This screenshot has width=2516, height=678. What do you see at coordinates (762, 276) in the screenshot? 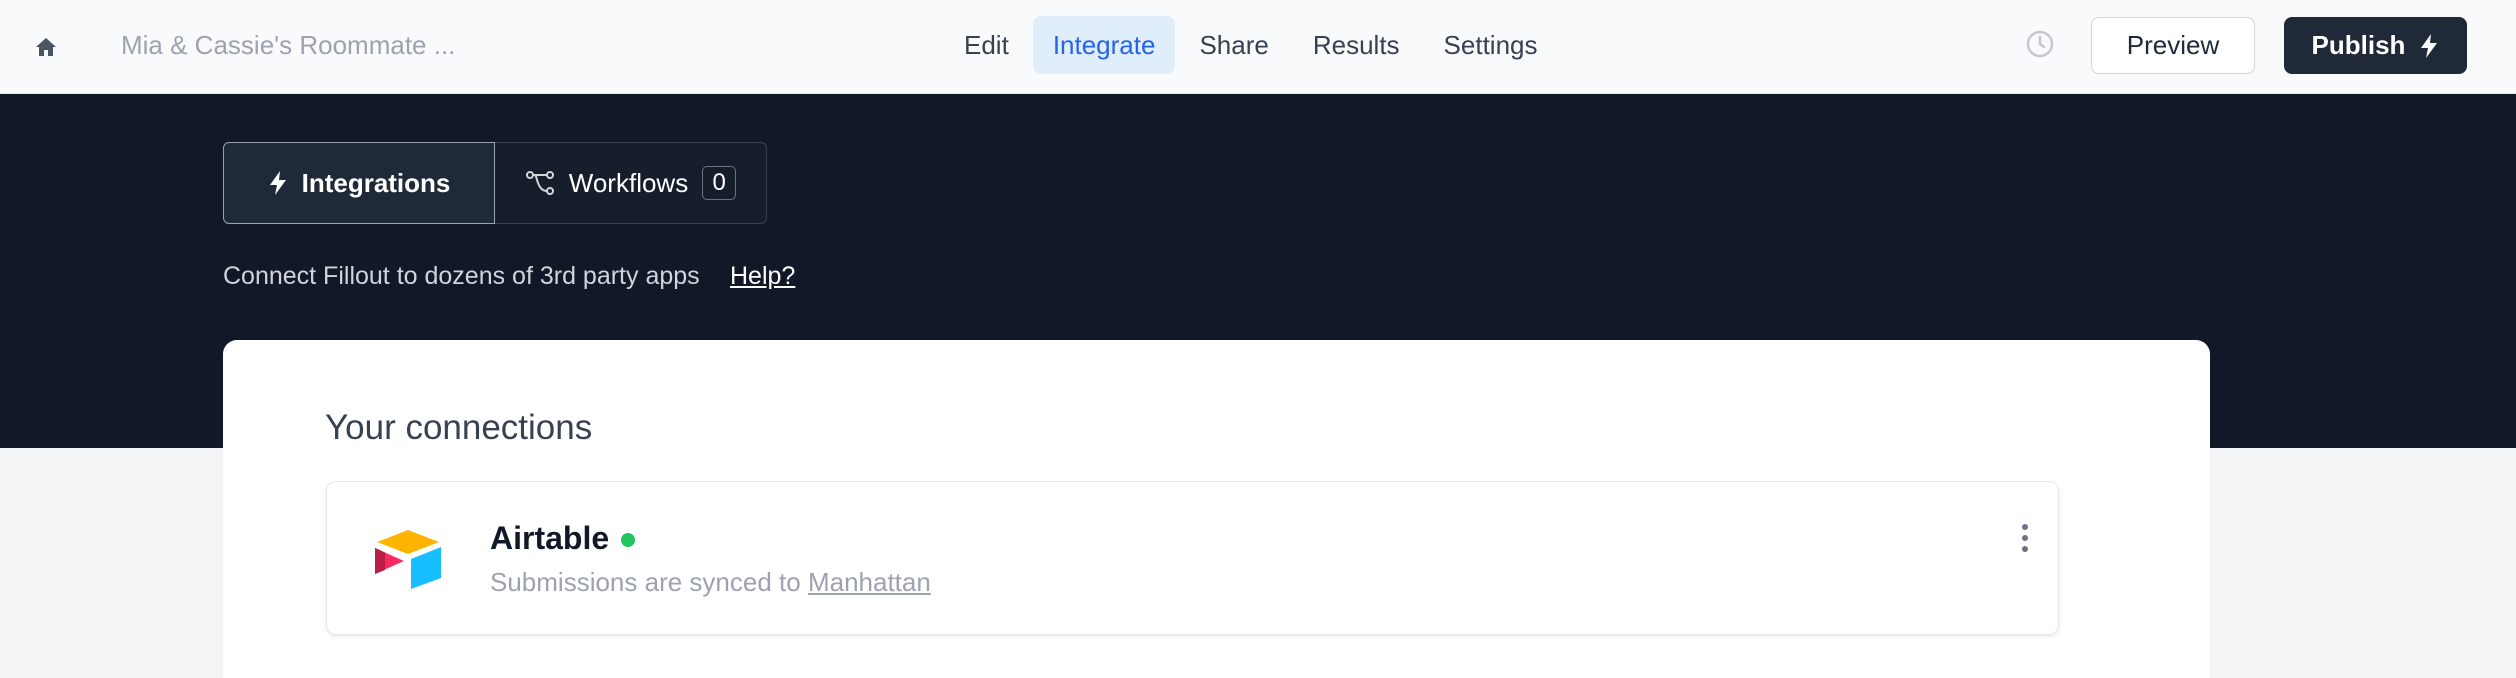
I see `help-link: Help?` at bounding box center [762, 276].